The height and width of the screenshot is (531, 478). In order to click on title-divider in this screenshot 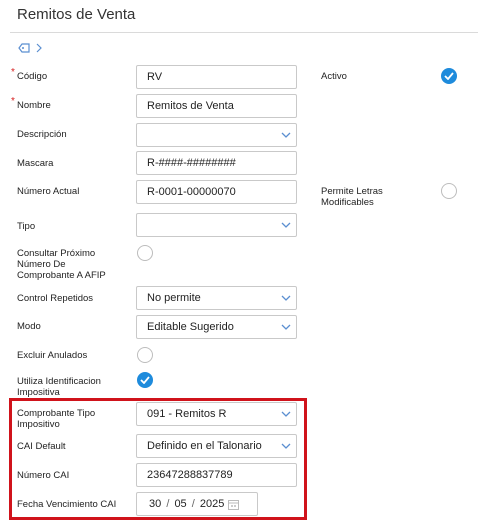, I will do `click(244, 32)`.